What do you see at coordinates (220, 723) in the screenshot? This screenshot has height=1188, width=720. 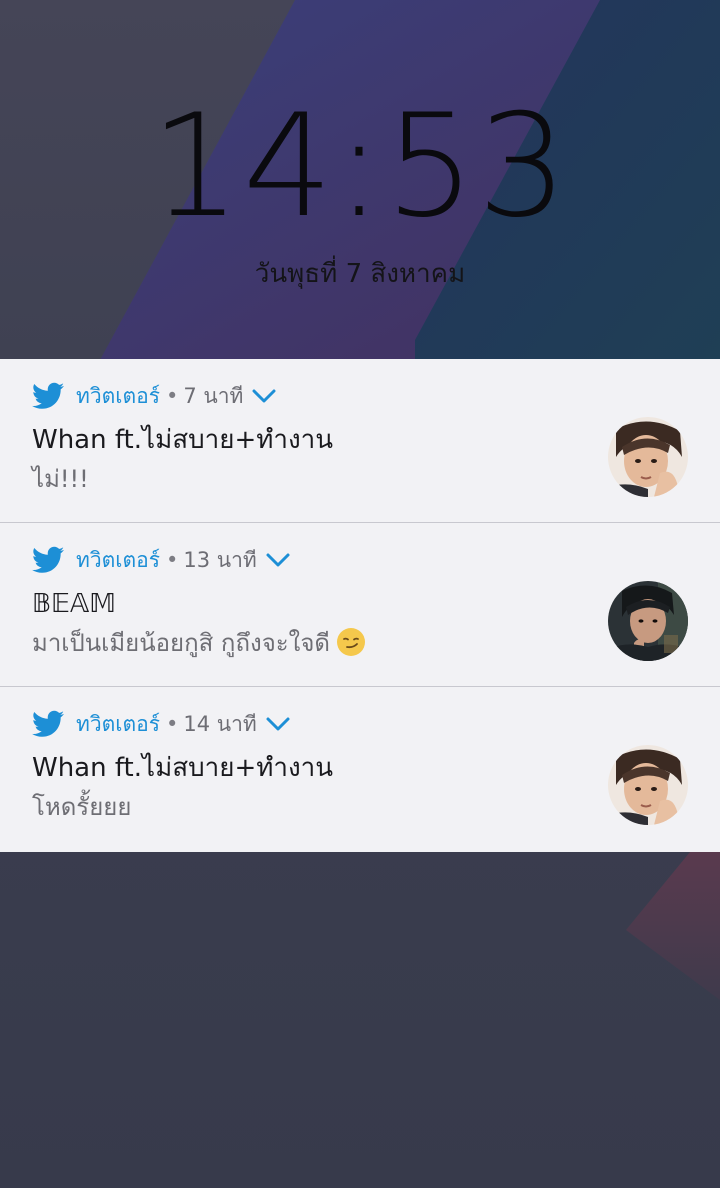 I see `notification-time: 14 นาที` at bounding box center [220, 723].